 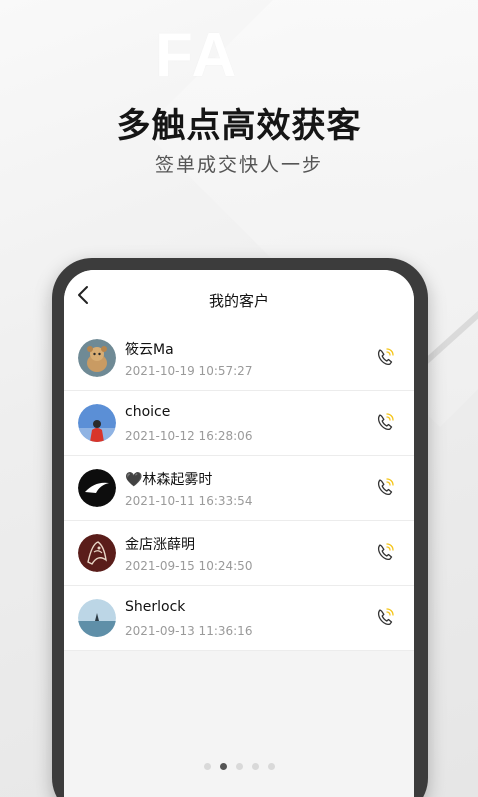 What do you see at coordinates (239, 126) in the screenshot?
I see `promo-headline: 多触点高效获客` at bounding box center [239, 126].